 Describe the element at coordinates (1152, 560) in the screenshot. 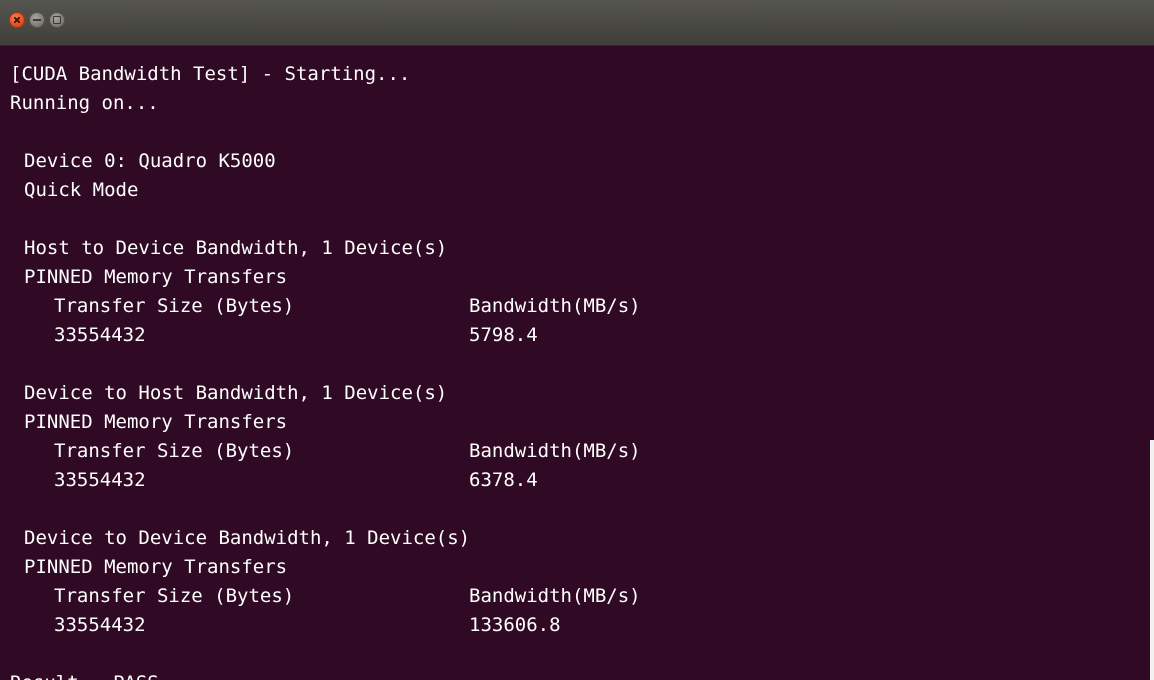

I see `scrollbar` at that location.